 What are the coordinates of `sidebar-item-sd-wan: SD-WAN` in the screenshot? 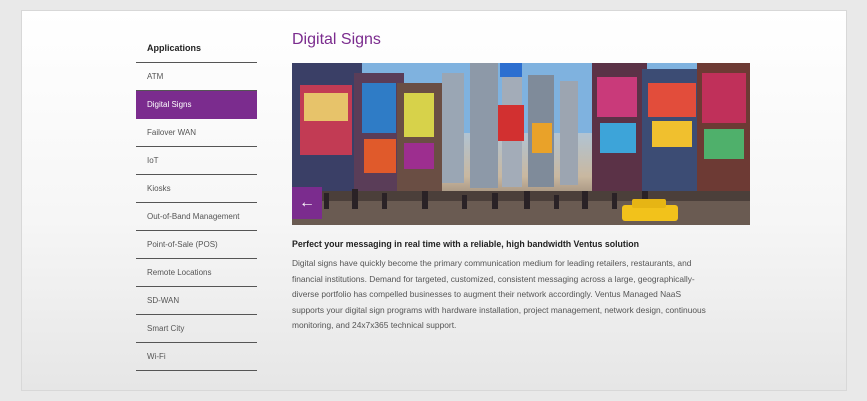 It's located at (196, 301).